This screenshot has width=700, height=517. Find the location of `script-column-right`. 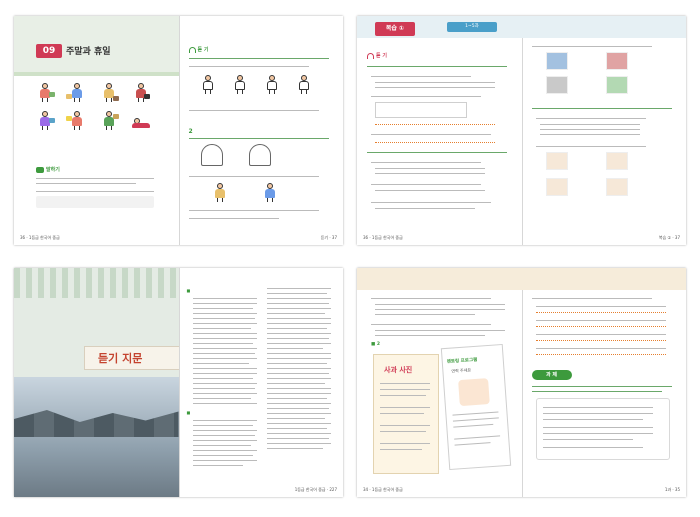

script-column-right is located at coordinates (301, 383).